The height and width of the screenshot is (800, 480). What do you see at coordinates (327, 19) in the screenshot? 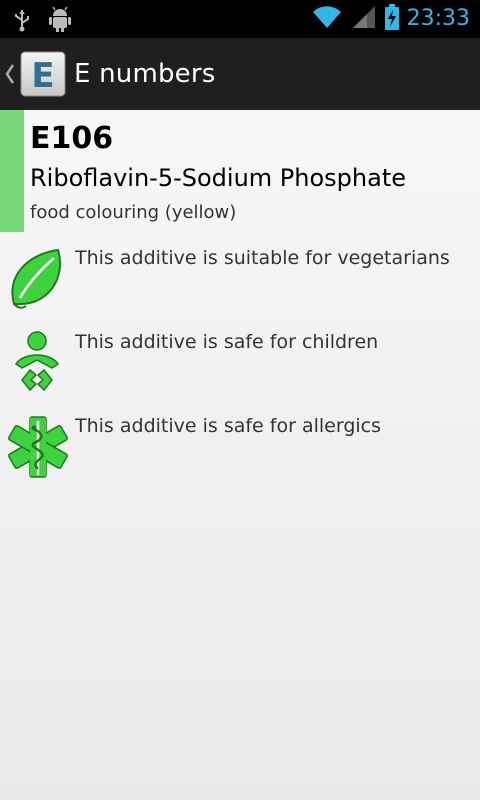
I see `wifi-icon` at bounding box center [327, 19].